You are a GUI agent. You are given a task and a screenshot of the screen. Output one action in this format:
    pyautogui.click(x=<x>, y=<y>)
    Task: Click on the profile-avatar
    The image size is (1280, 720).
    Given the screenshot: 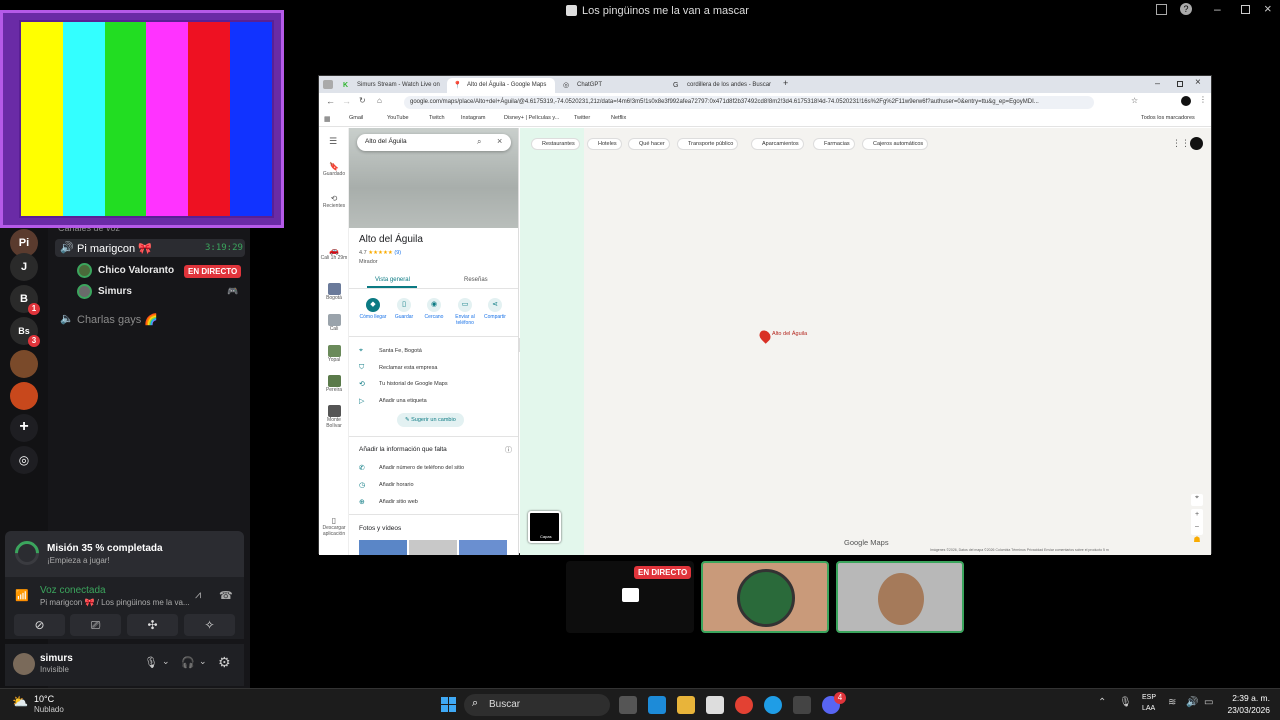 What is the action you would take?
    pyautogui.click(x=1186, y=101)
    